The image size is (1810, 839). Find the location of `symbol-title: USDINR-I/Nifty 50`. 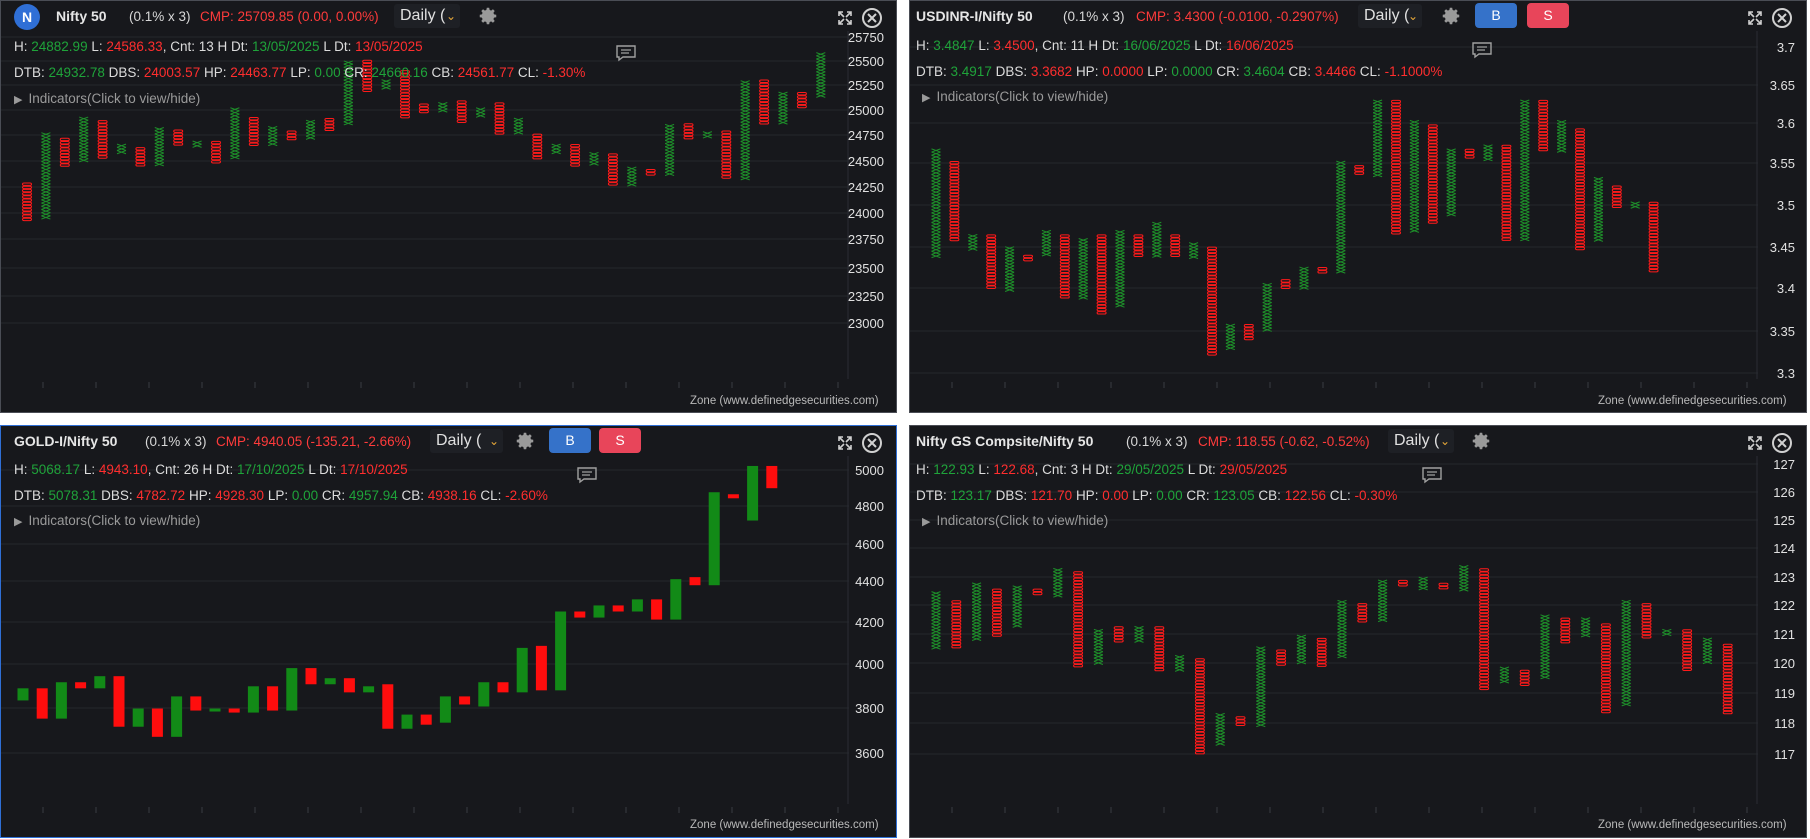

symbol-title: USDINR-I/Nifty 50 is located at coordinates (974, 16).